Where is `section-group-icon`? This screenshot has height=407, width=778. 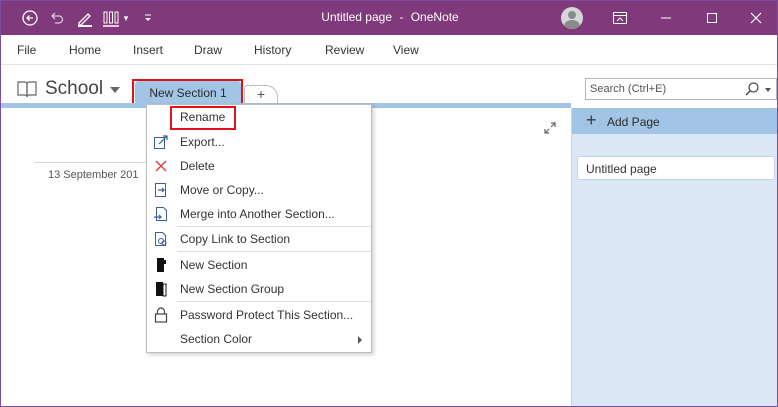
section-group-icon is located at coordinates (161, 289).